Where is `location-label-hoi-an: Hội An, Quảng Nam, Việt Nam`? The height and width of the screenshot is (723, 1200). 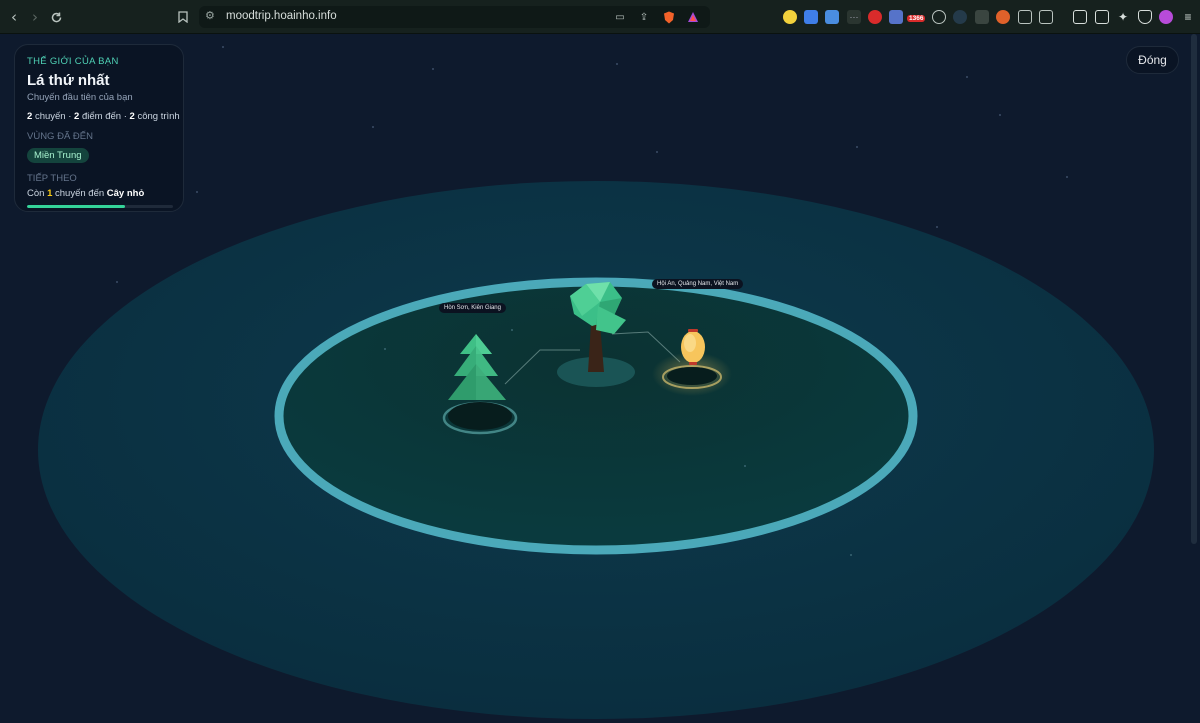 location-label-hoi-an: Hội An, Quảng Nam, Việt Nam is located at coordinates (698, 284).